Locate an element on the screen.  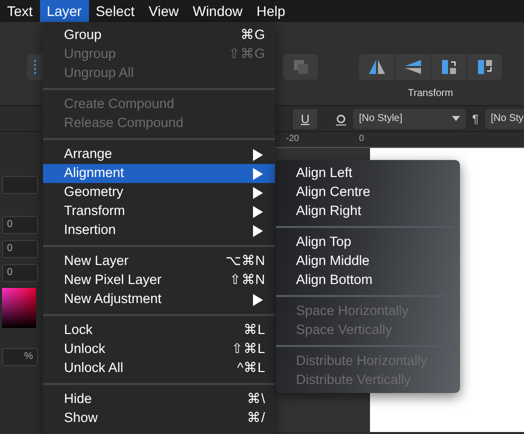
menu-item: Align Bottom is located at coordinates (334, 280).